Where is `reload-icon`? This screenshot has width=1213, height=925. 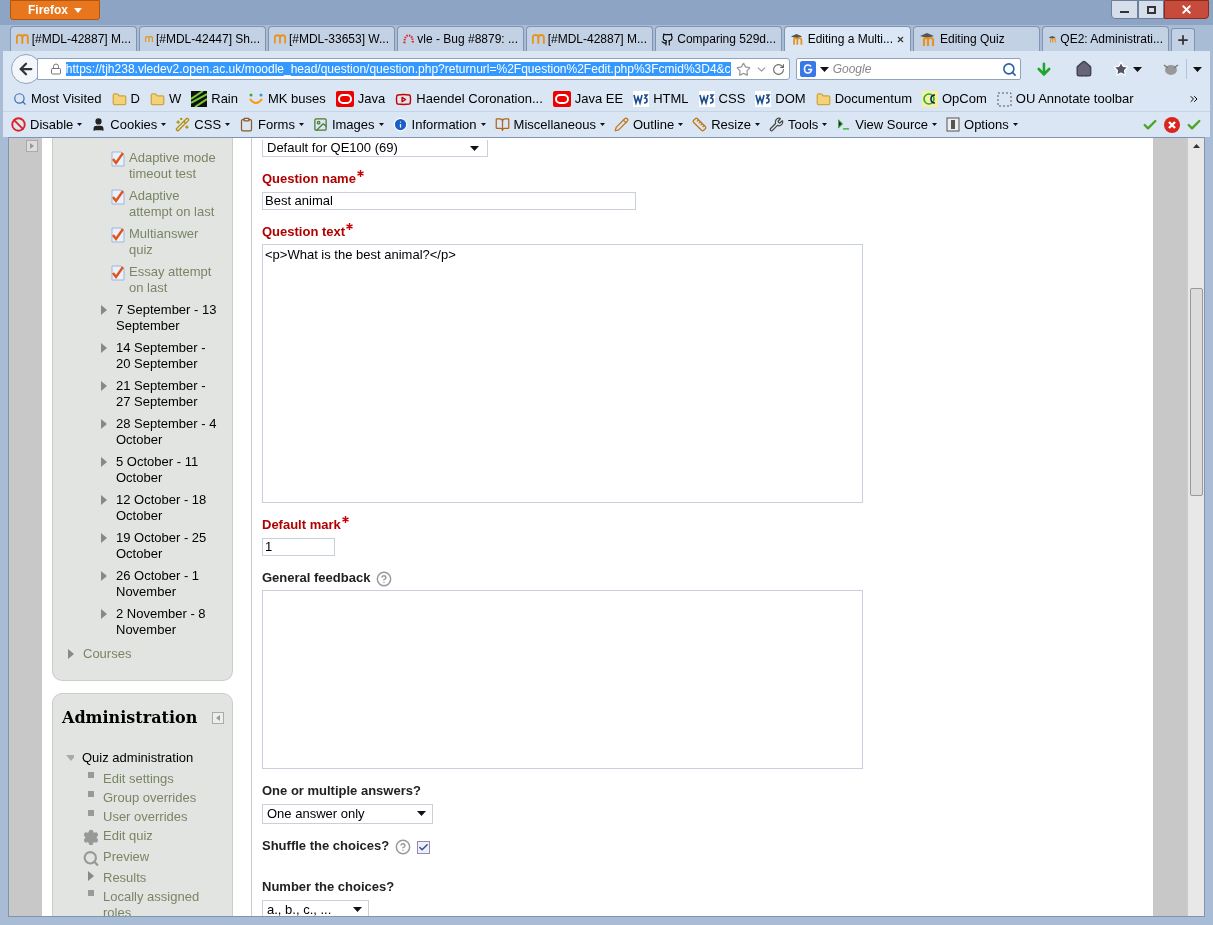
reload-icon is located at coordinates (778, 69).